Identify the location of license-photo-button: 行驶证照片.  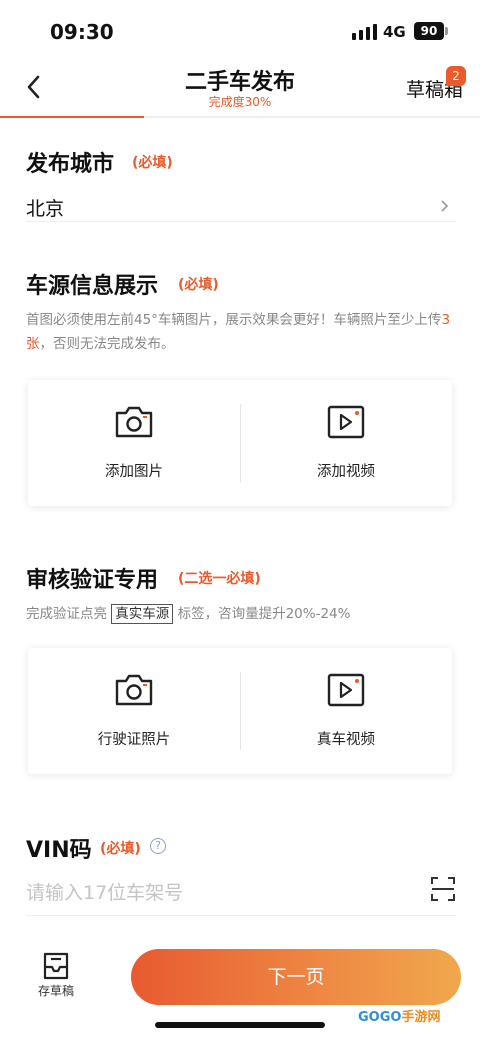
(134, 711).